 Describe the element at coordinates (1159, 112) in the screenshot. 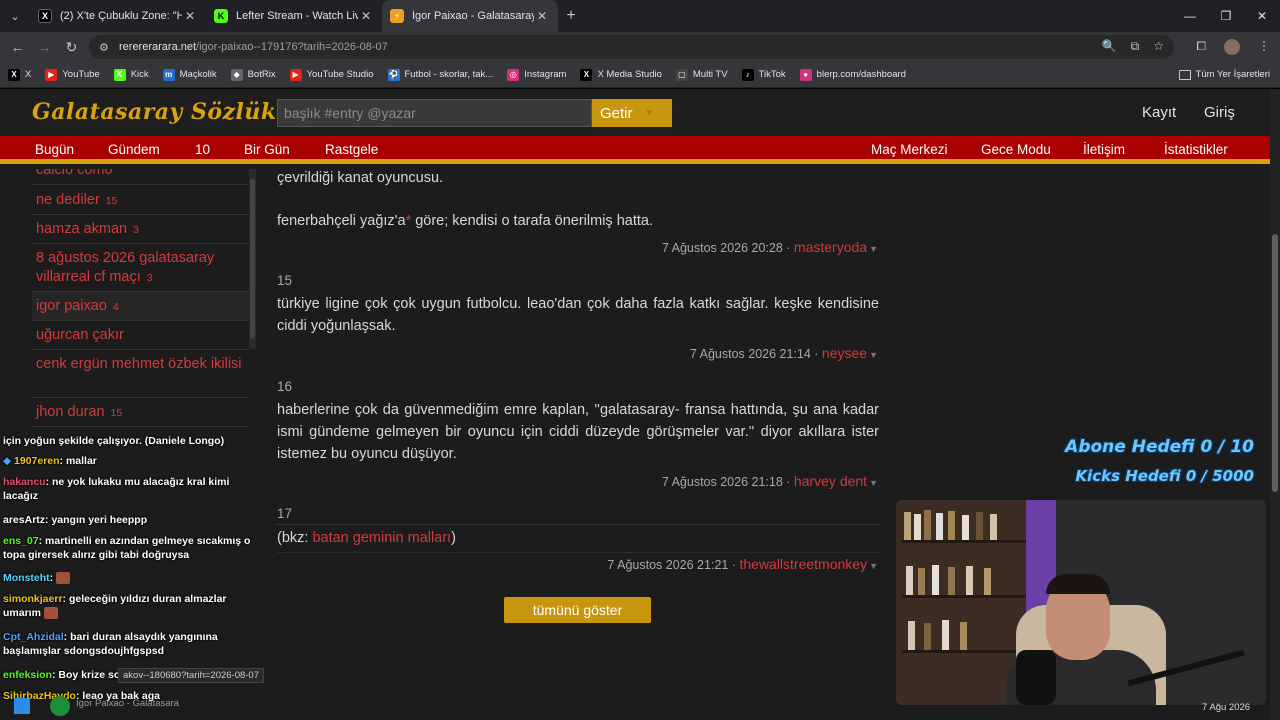

I see `register-link: Kayıt` at that location.